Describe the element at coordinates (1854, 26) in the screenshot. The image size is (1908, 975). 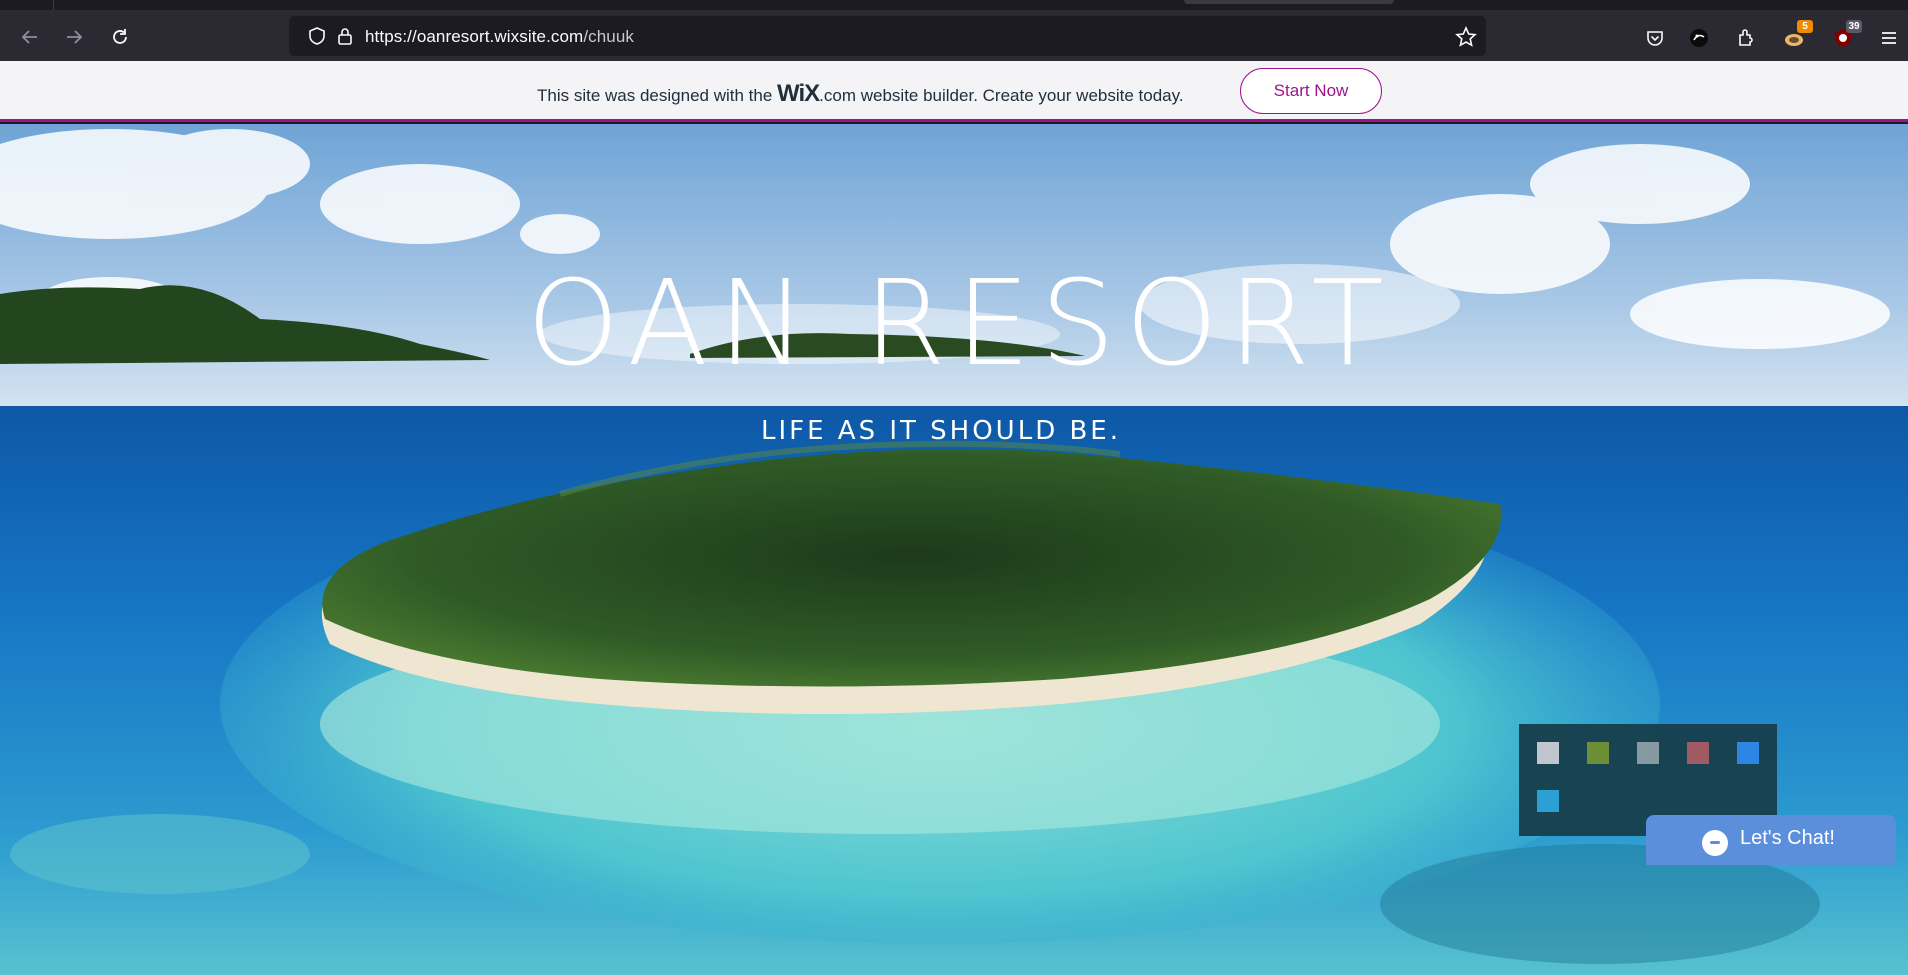
I see `extension-b-badge: 39` at that location.